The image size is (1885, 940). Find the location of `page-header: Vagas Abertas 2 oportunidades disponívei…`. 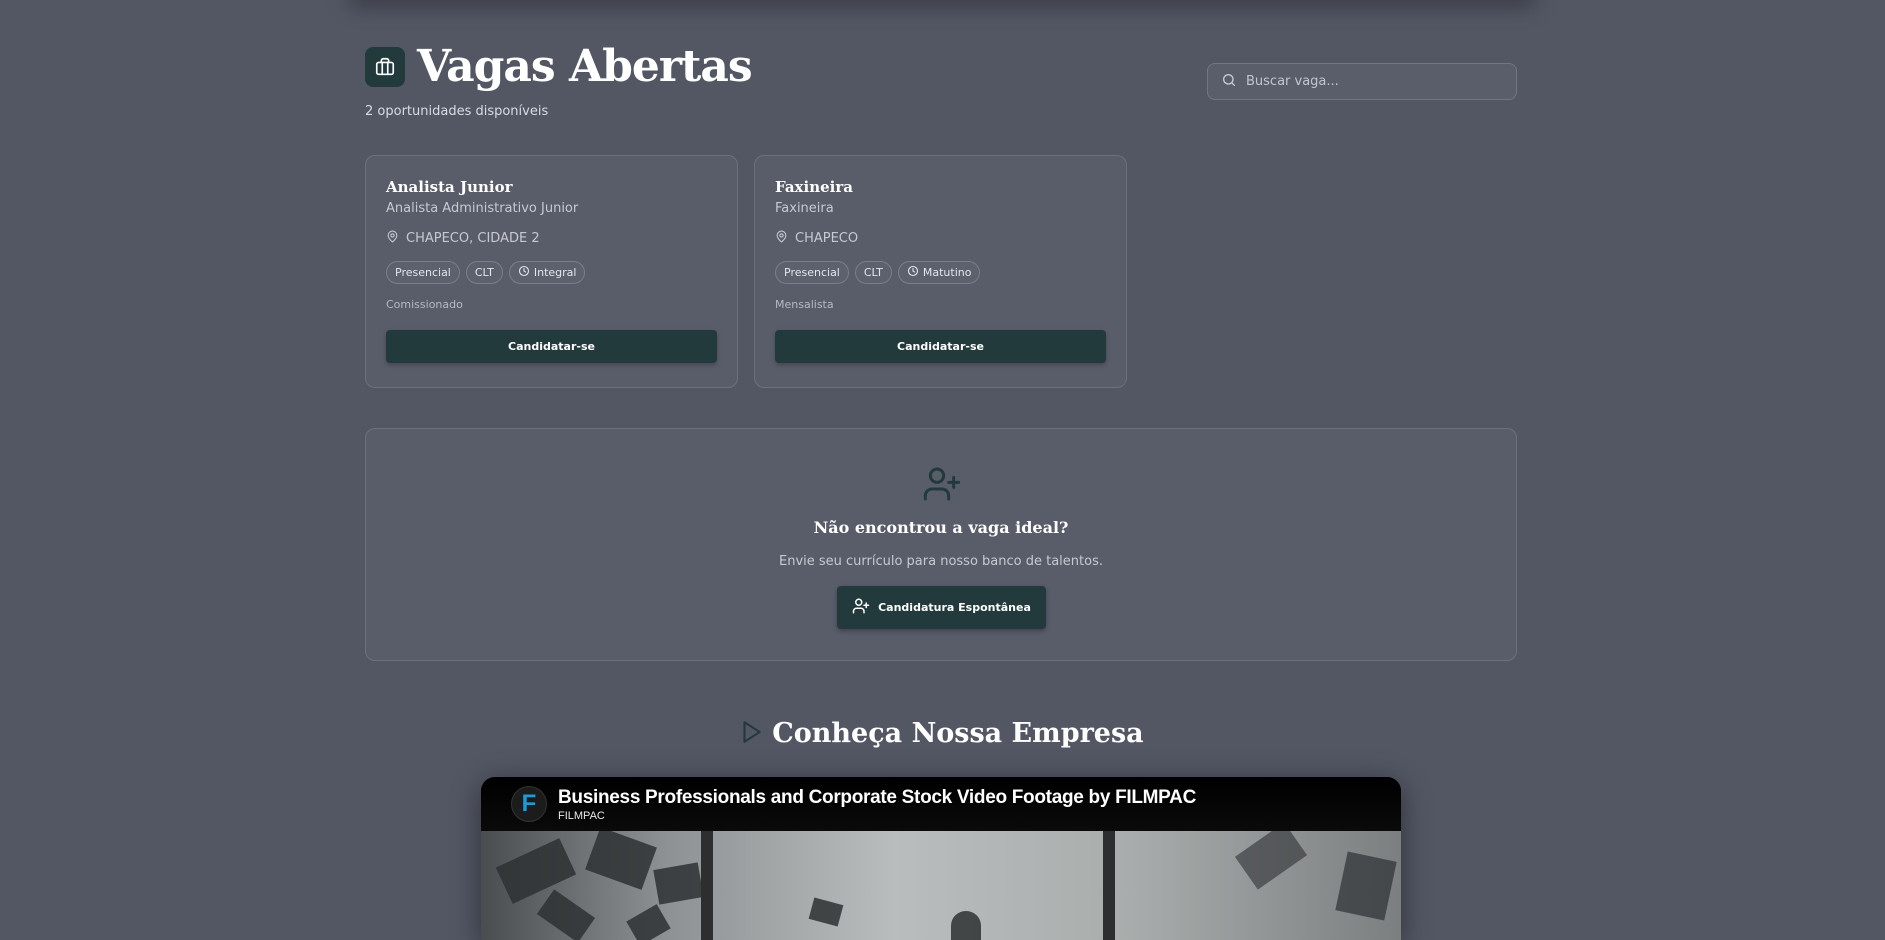

page-header: Vagas Abertas 2 oportunidades disponívei… is located at coordinates (941, 84).